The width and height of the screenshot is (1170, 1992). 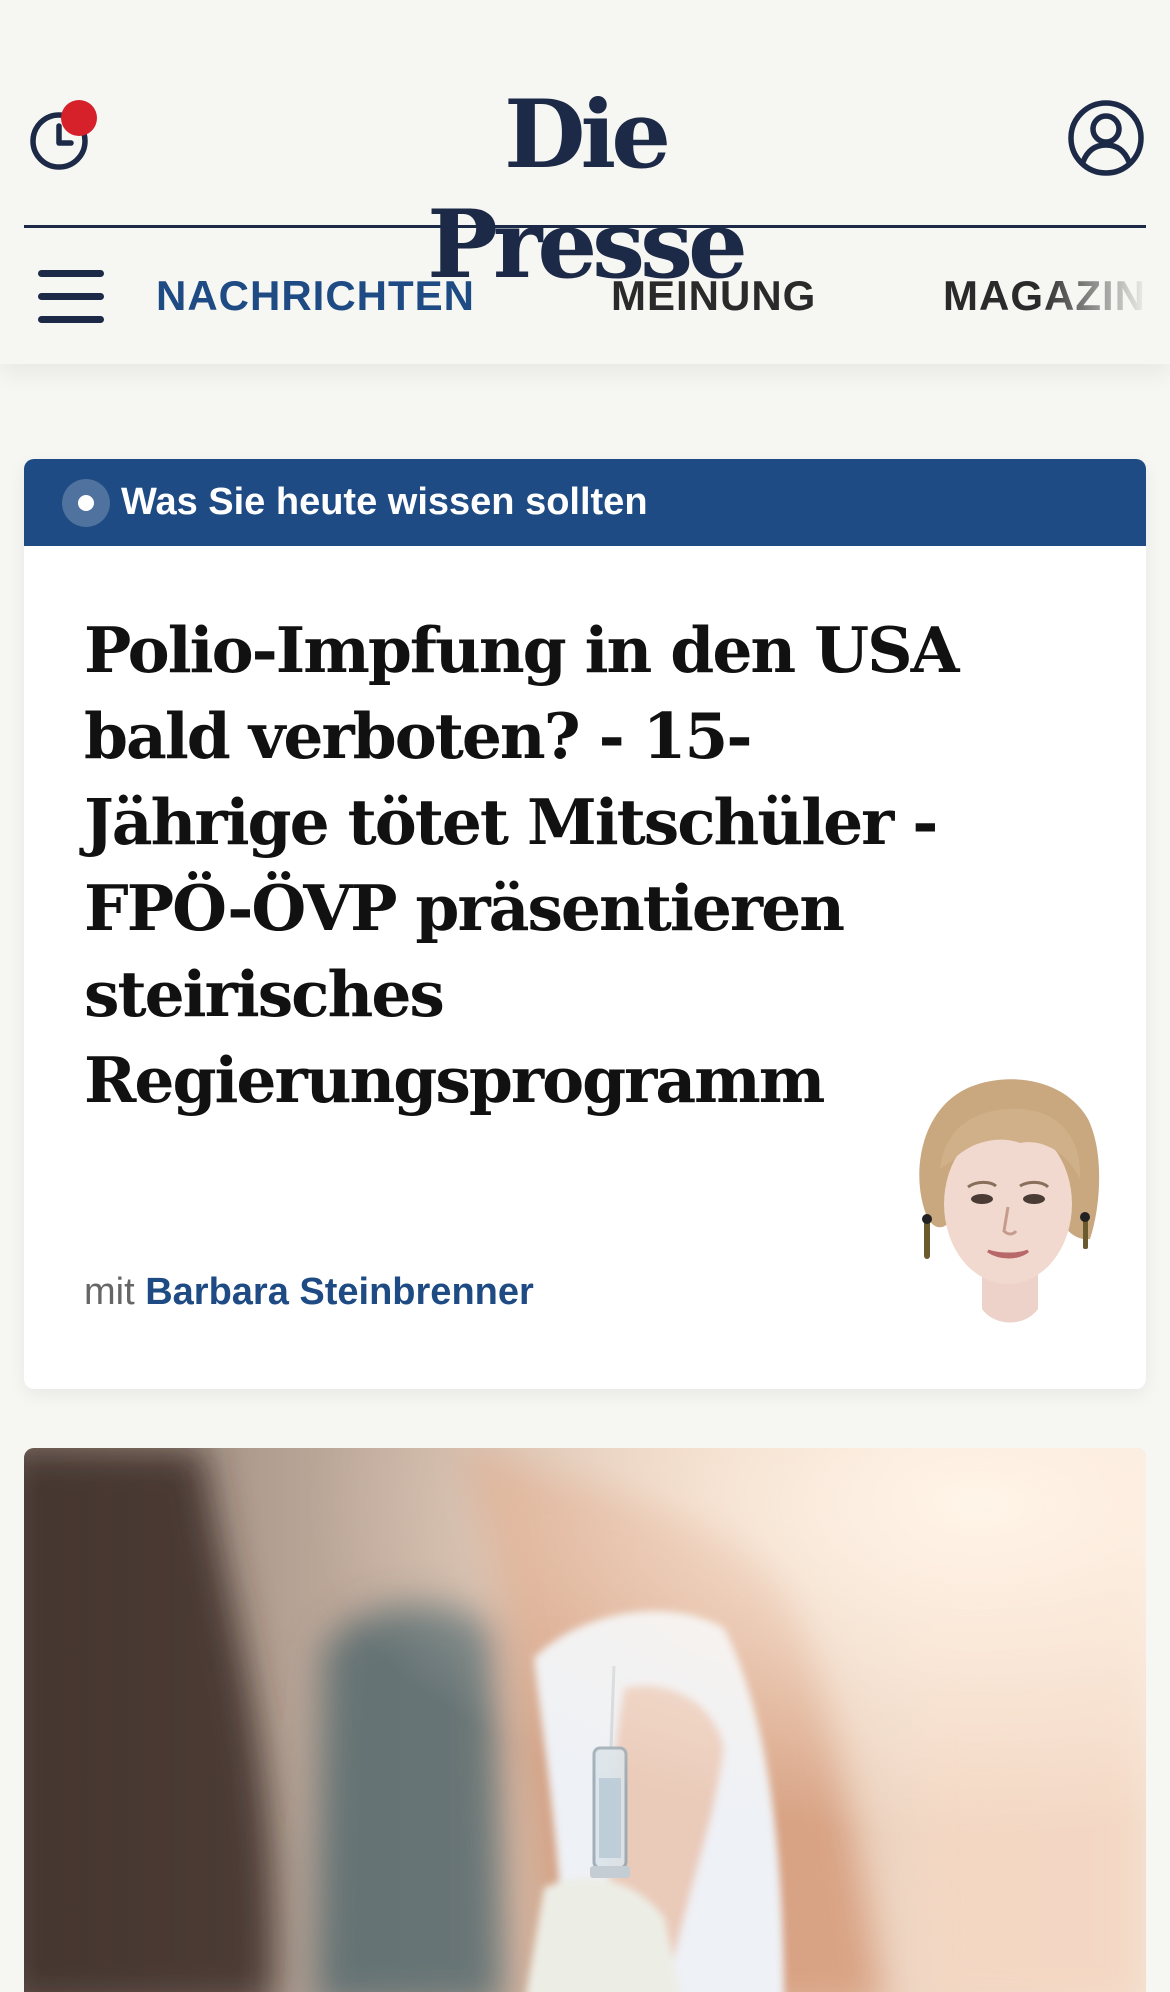 I want to click on history-button, so click(x=62, y=135).